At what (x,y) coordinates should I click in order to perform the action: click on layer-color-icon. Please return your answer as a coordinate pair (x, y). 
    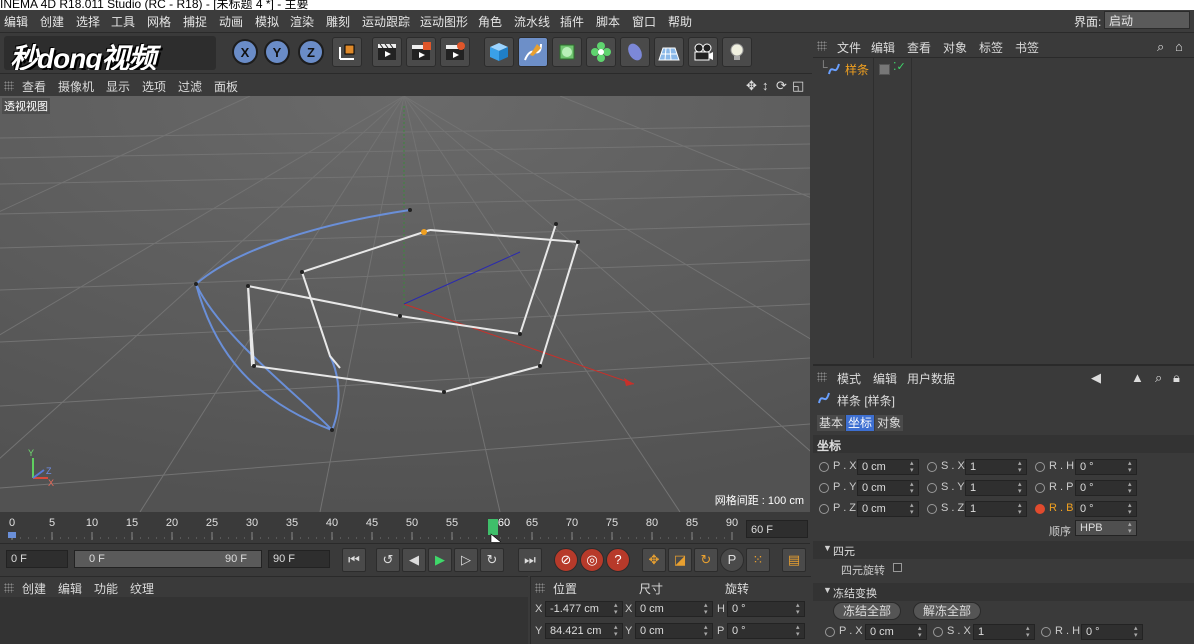
    Looking at the image, I should click on (884, 69).